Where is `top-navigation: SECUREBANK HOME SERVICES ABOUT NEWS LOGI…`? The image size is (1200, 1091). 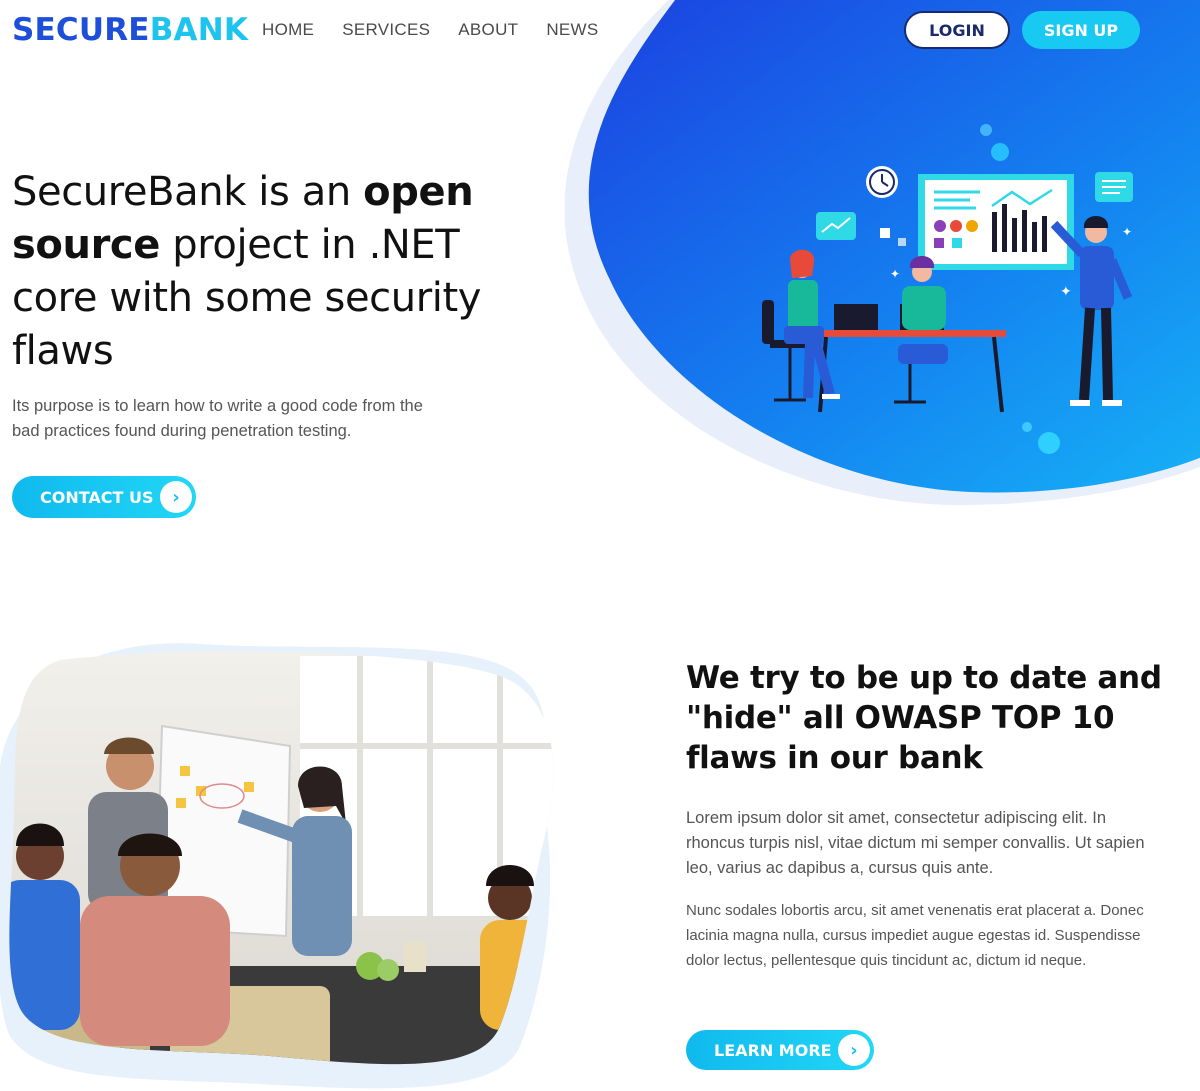 top-navigation: SECUREBANK HOME SERVICES ABOUT NEWS LOGI… is located at coordinates (600, 31).